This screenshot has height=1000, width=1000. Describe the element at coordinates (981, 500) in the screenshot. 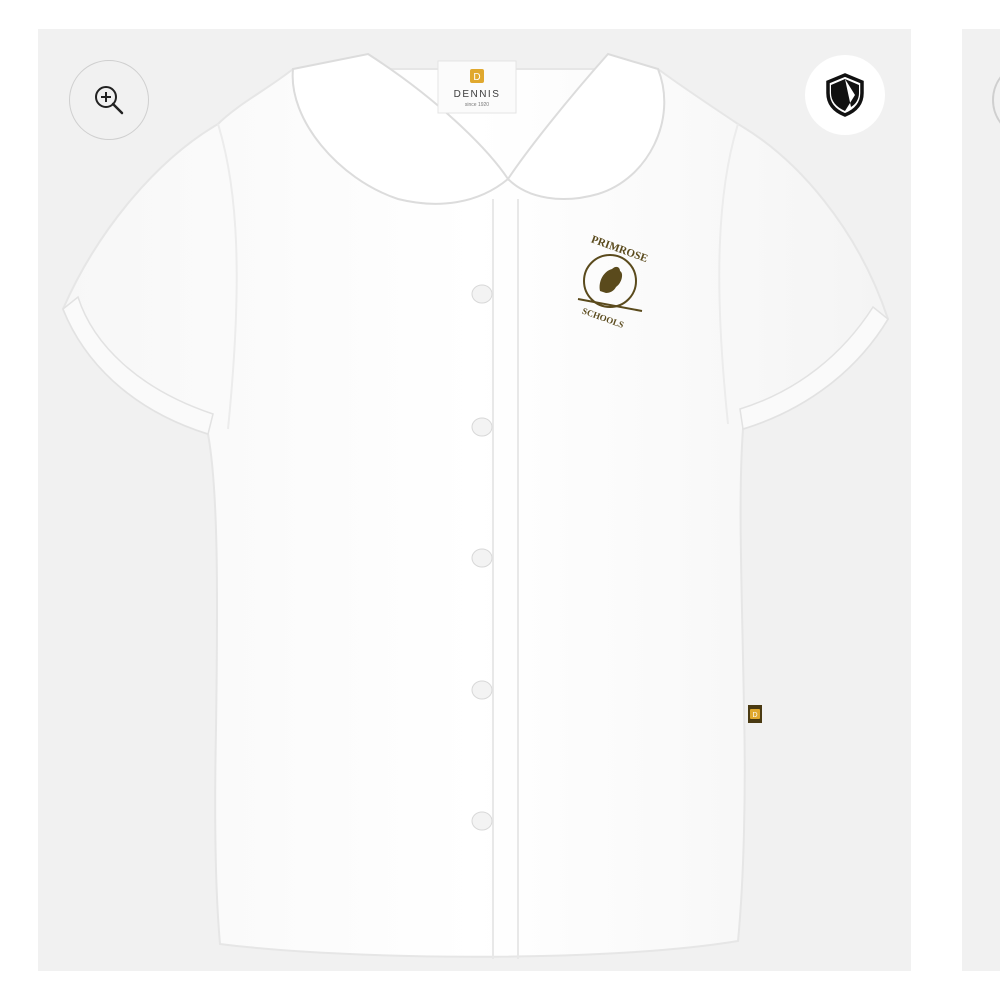

I see `next-image-frame` at that location.